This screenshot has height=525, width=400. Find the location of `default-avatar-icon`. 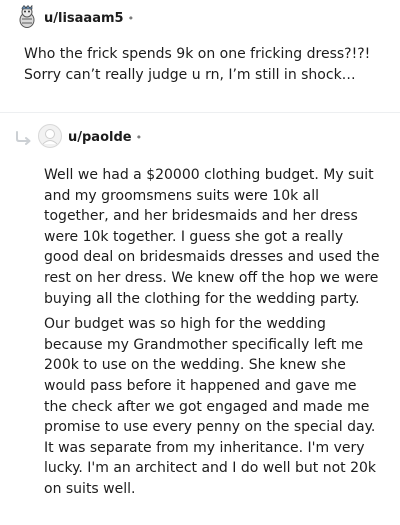

default-avatar-icon is located at coordinates (50, 136).